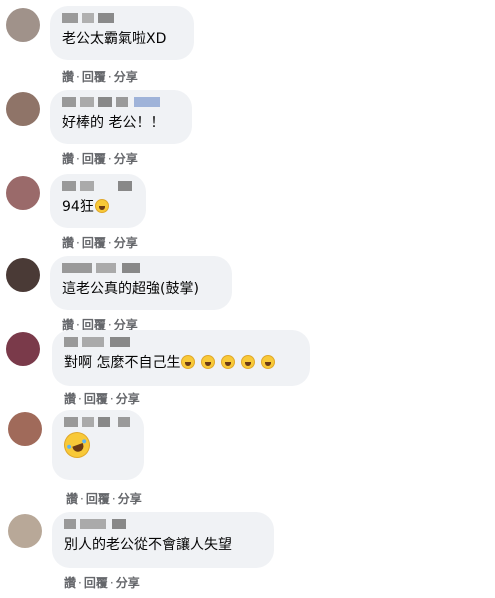 The height and width of the screenshot is (598, 495). I want to click on comment-text: 好棒的 老公！！, so click(113, 123).